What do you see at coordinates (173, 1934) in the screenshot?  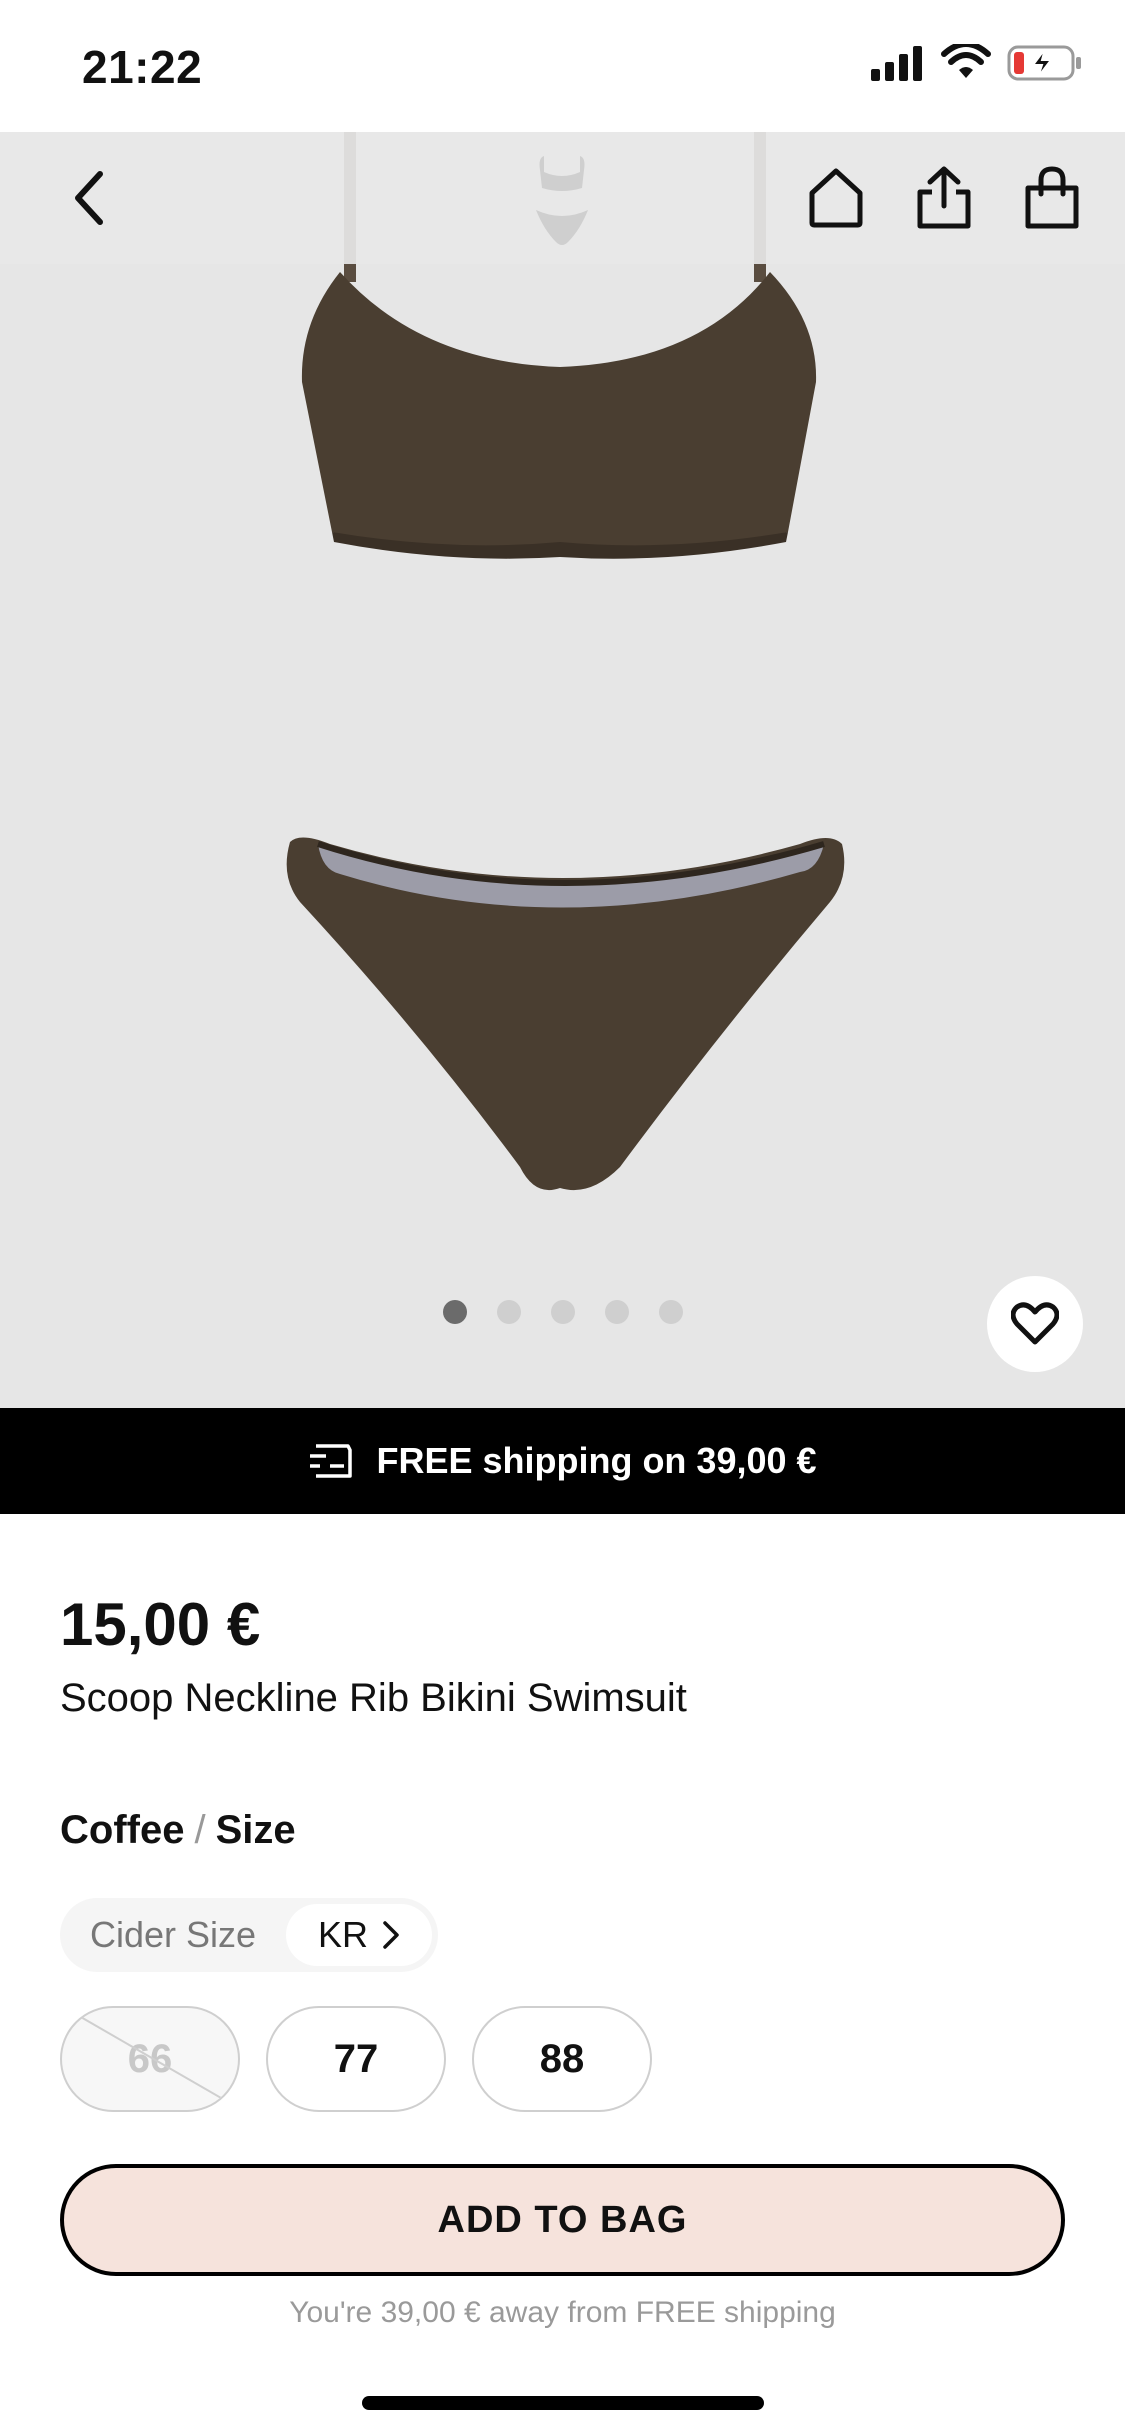 I see `size-system-label: Cider Size` at bounding box center [173, 1934].